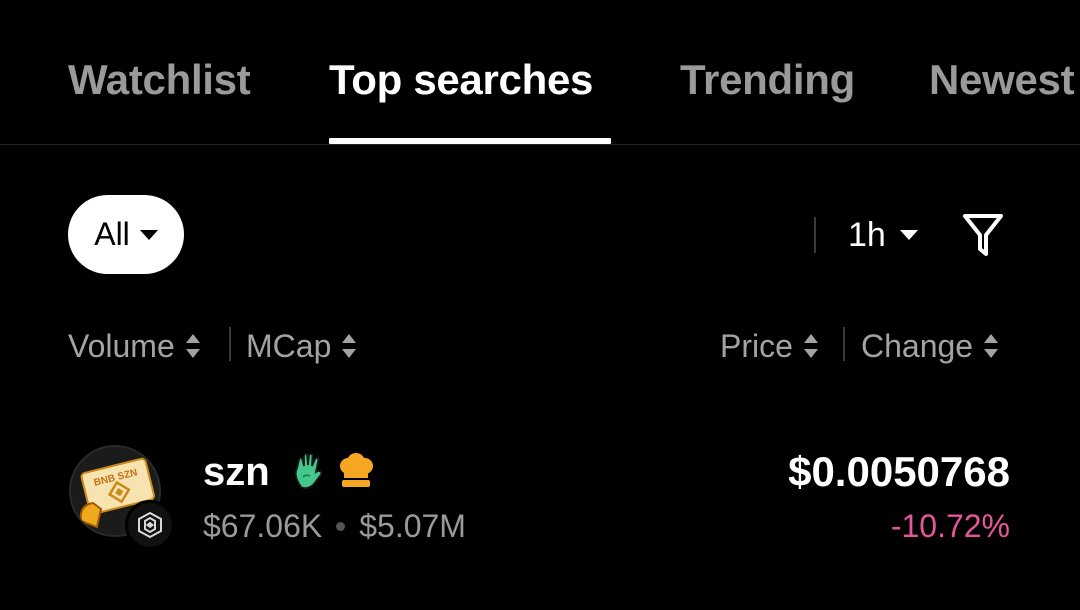 The width and height of the screenshot is (1080, 610). I want to click on tabs-divider, so click(540, 144).